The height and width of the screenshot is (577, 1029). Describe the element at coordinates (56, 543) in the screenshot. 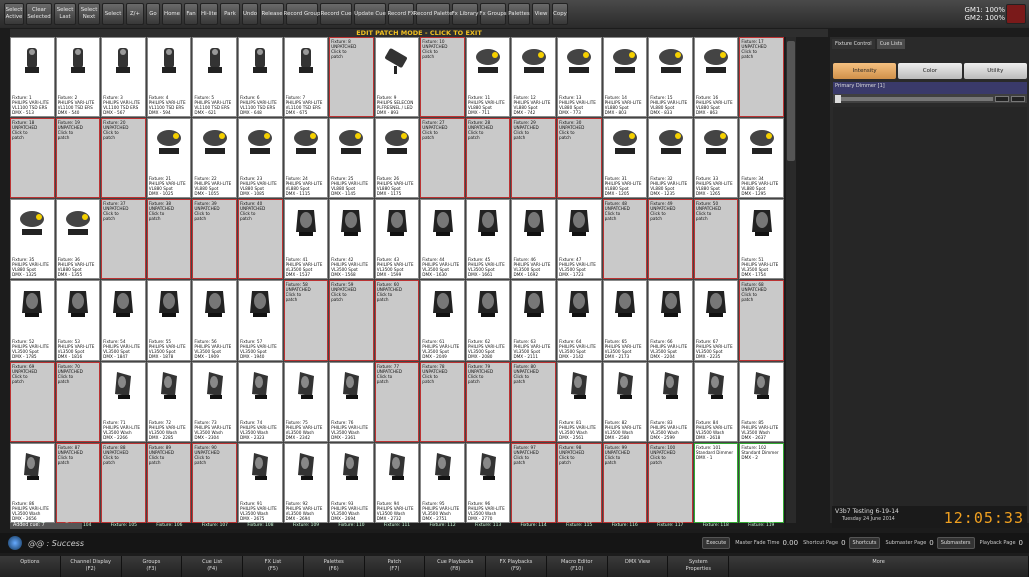

I see `command-text: @@ : Success` at that location.